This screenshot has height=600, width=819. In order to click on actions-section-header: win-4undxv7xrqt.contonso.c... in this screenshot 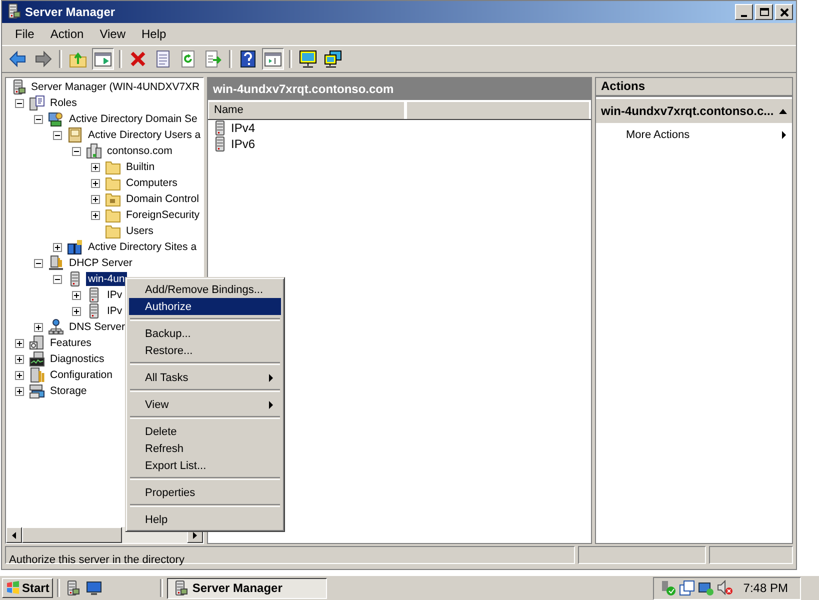, I will do `click(694, 111)`.